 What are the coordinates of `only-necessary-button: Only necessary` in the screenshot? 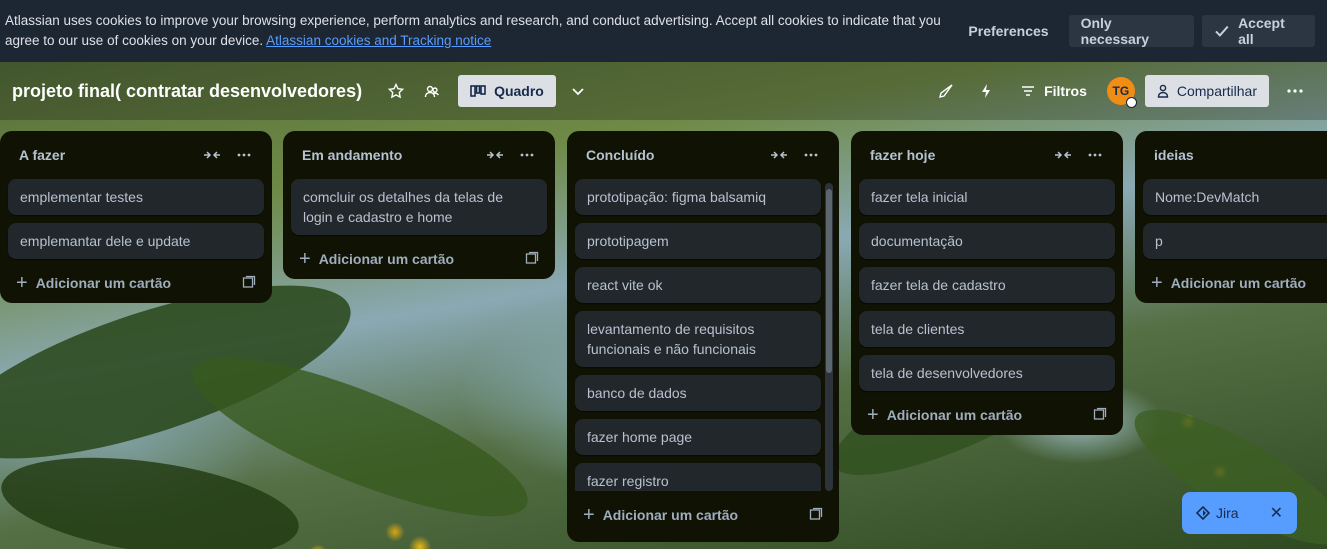 It's located at (1131, 31).